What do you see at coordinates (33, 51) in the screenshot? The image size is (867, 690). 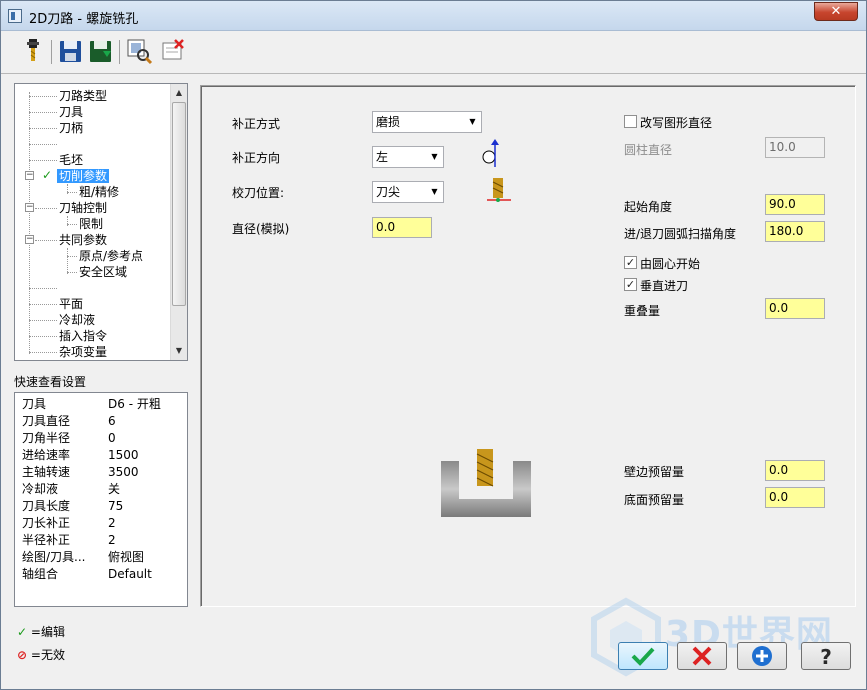 I see `tool-icon` at bounding box center [33, 51].